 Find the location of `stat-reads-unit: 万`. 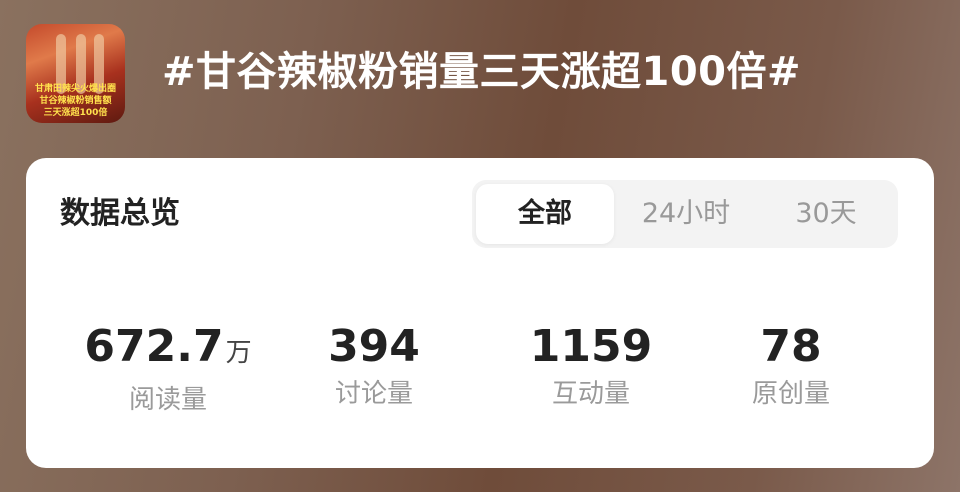

stat-reads-unit: 万 is located at coordinates (238, 353).